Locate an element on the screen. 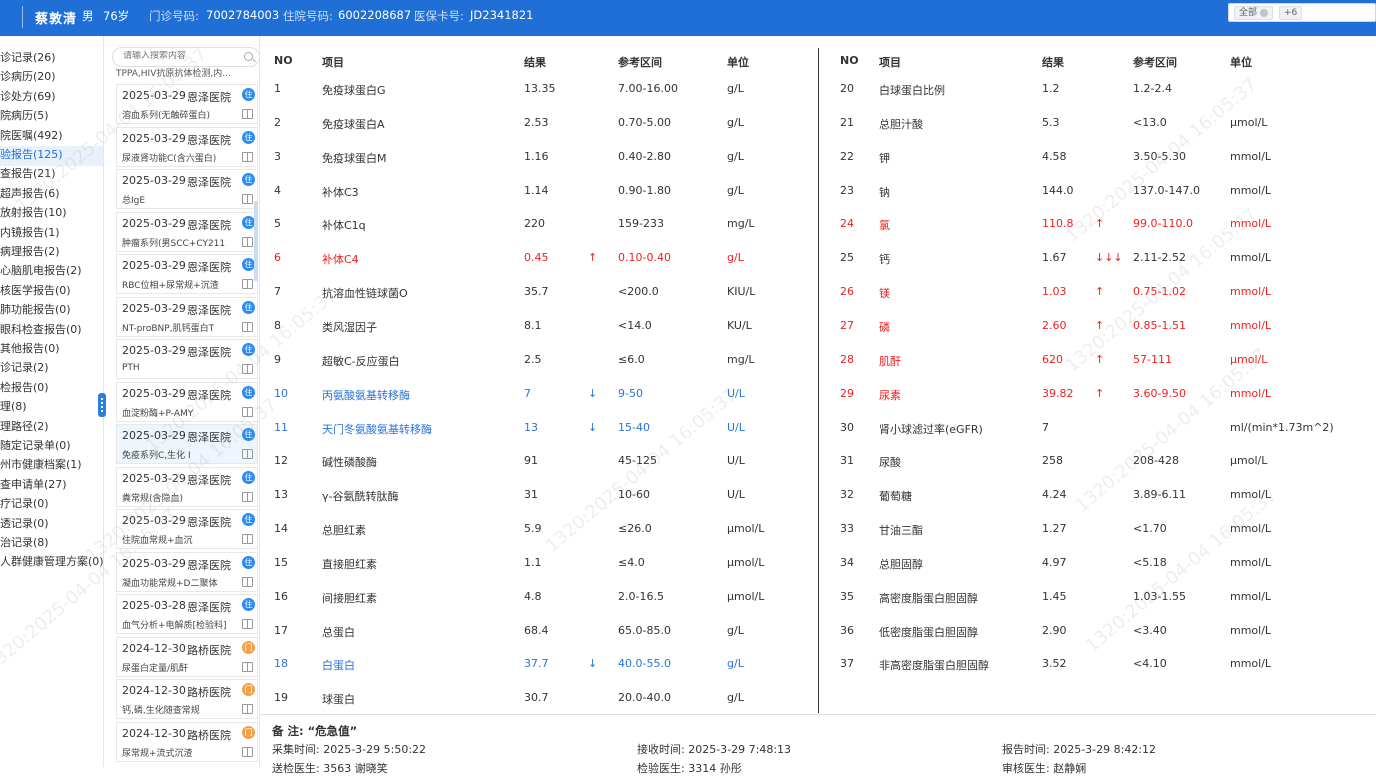  nav-item: 查报告(21) is located at coordinates (28, 173).